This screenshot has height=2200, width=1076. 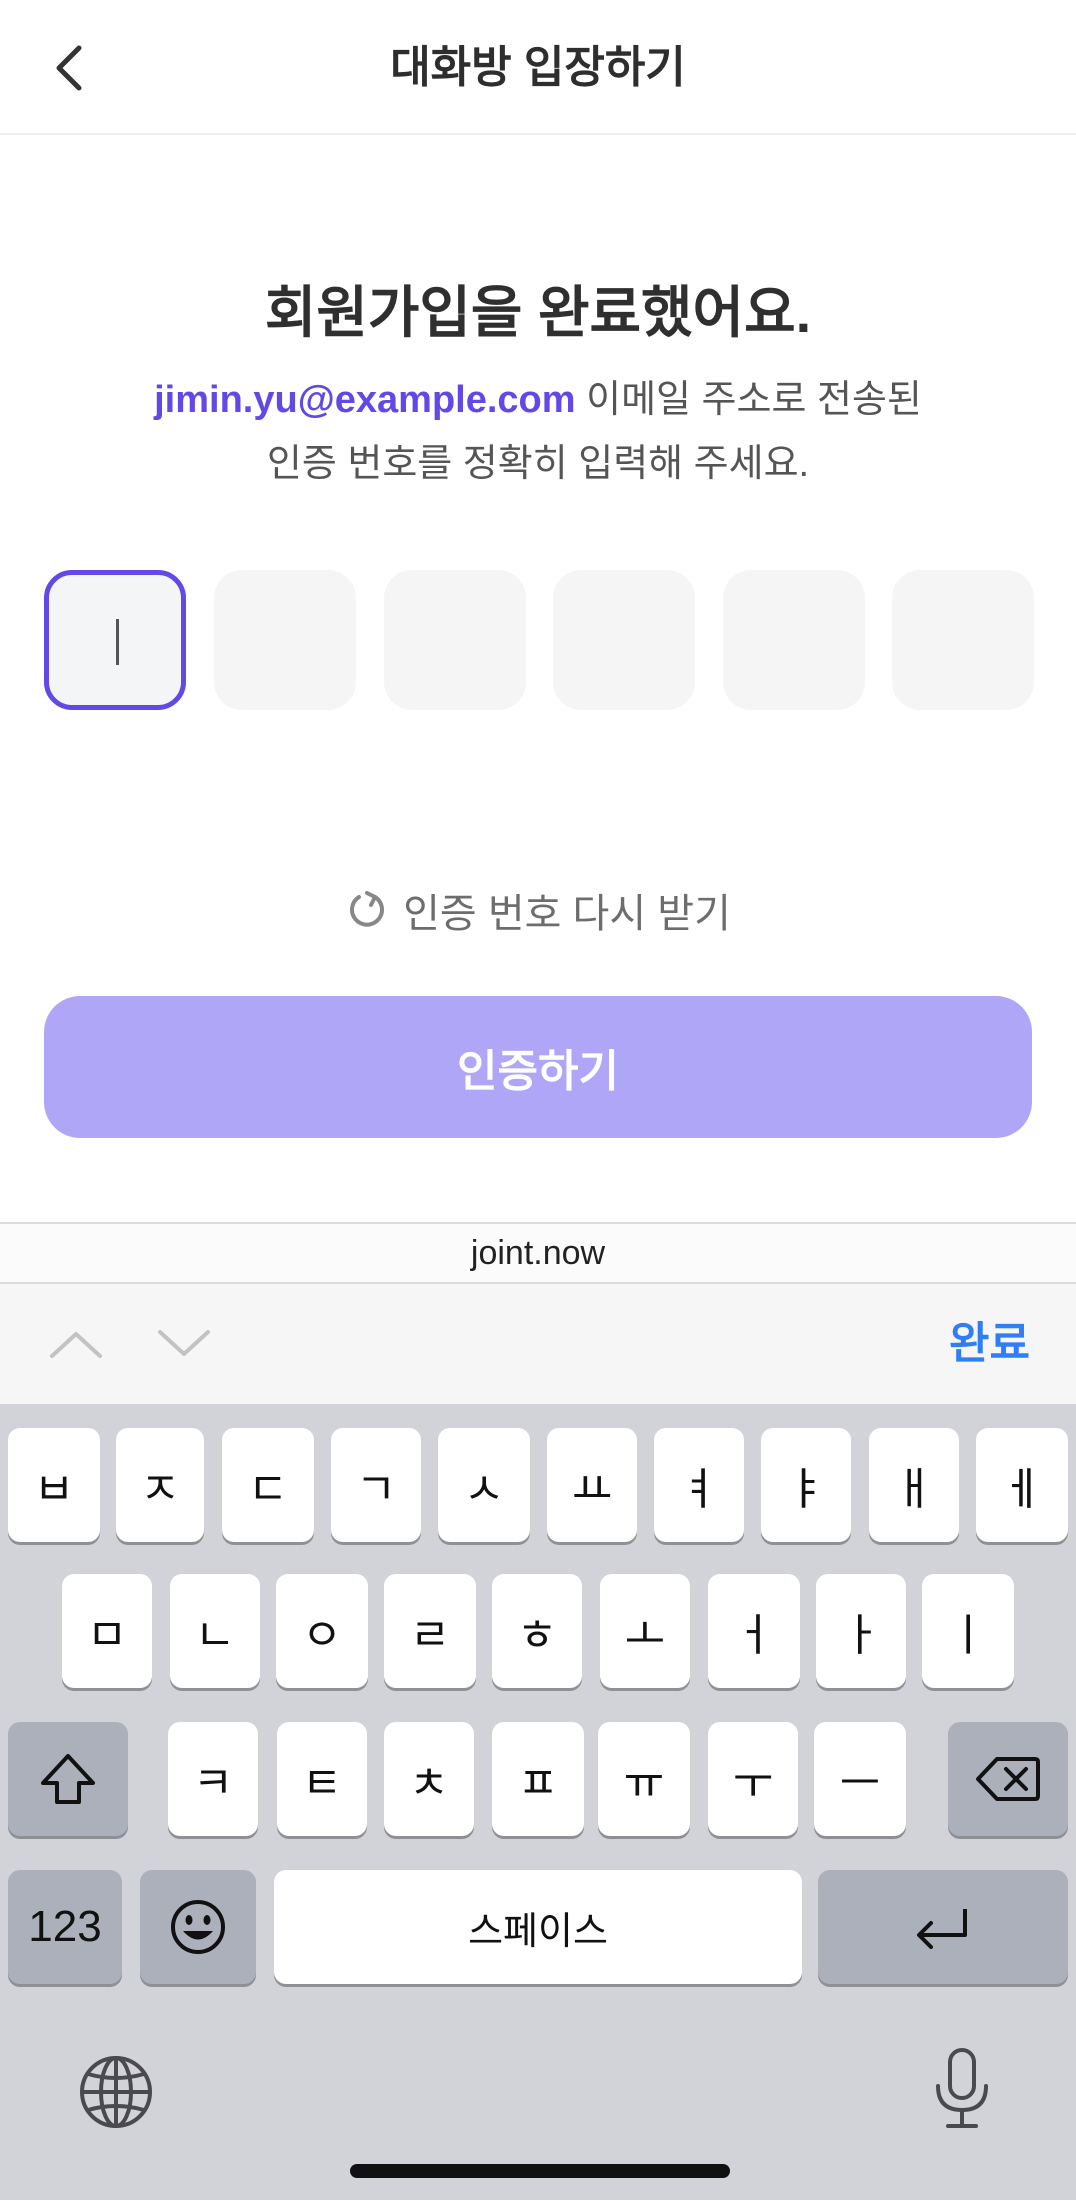 I want to click on key-nieun: ㄴ, so click(x=215, y=1631).